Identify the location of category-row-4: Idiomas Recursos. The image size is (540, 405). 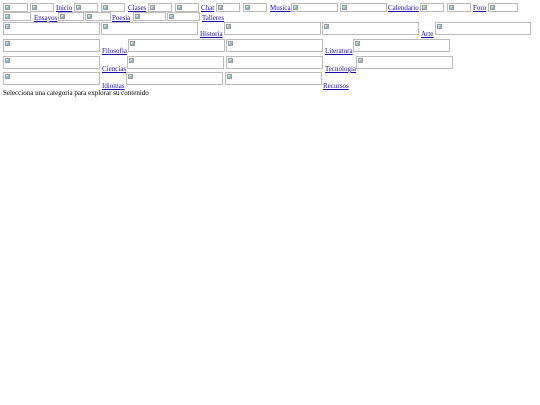
(178, 81).